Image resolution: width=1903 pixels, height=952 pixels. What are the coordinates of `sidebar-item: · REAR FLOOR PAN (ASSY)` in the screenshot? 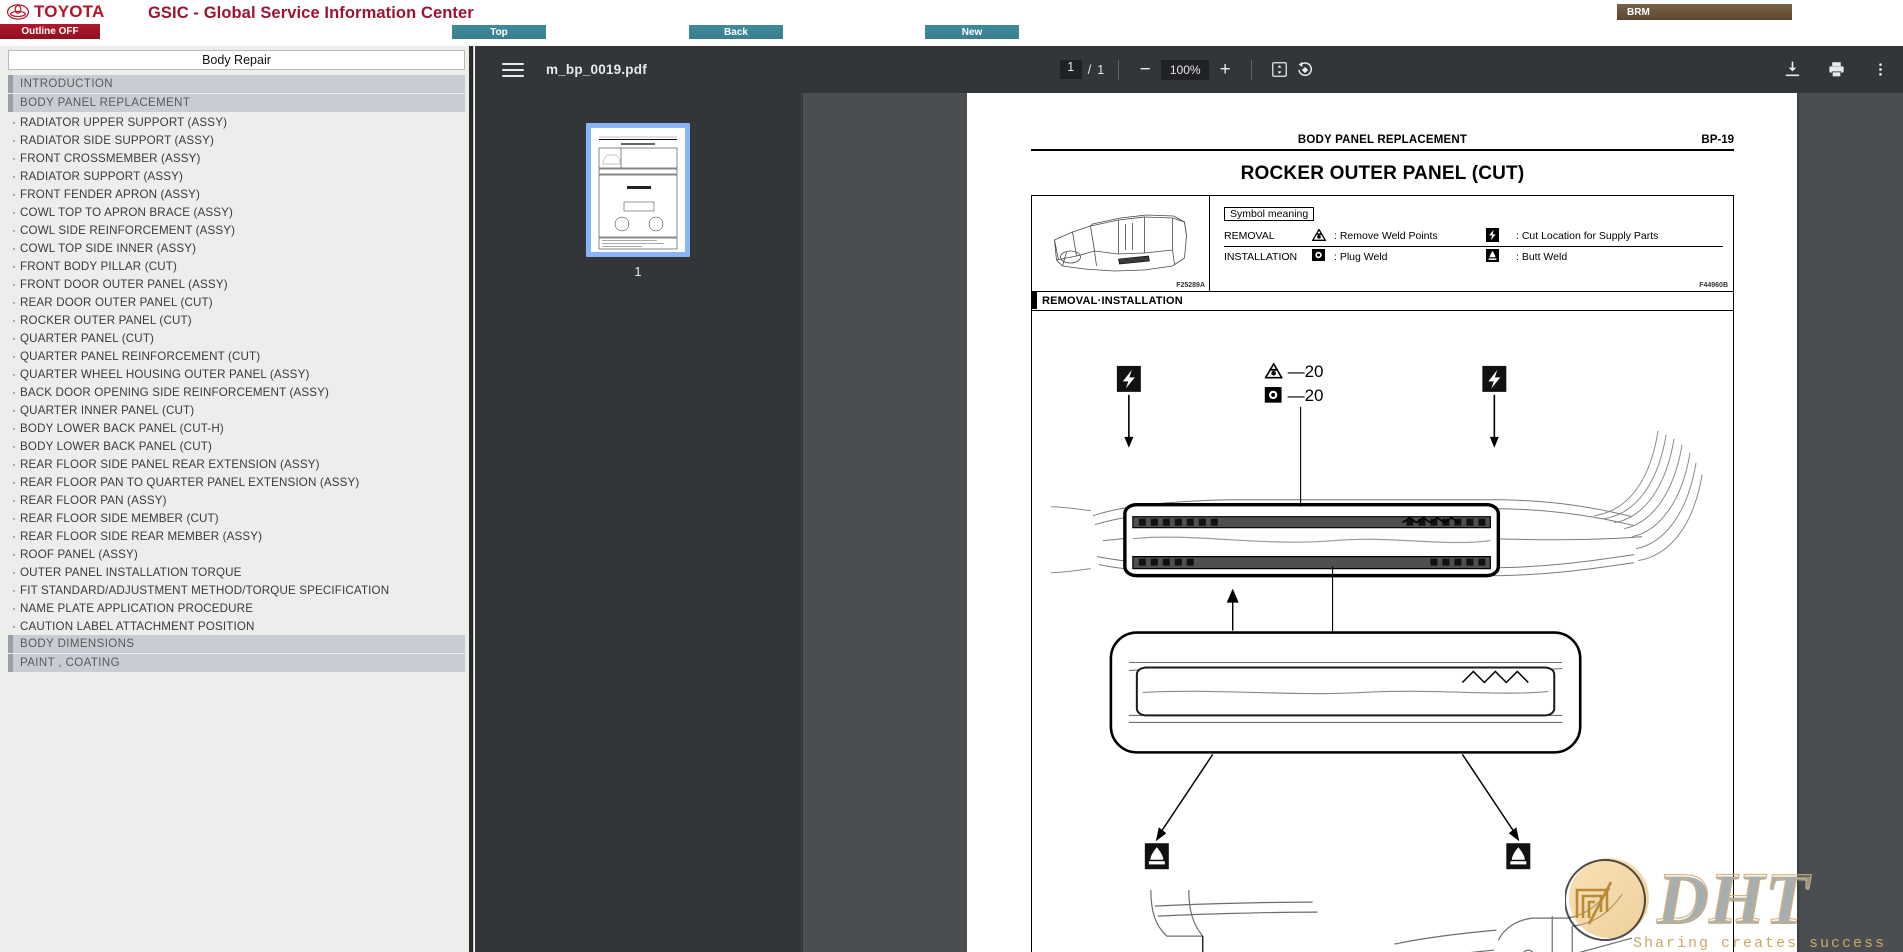 It's located at (236, 500).